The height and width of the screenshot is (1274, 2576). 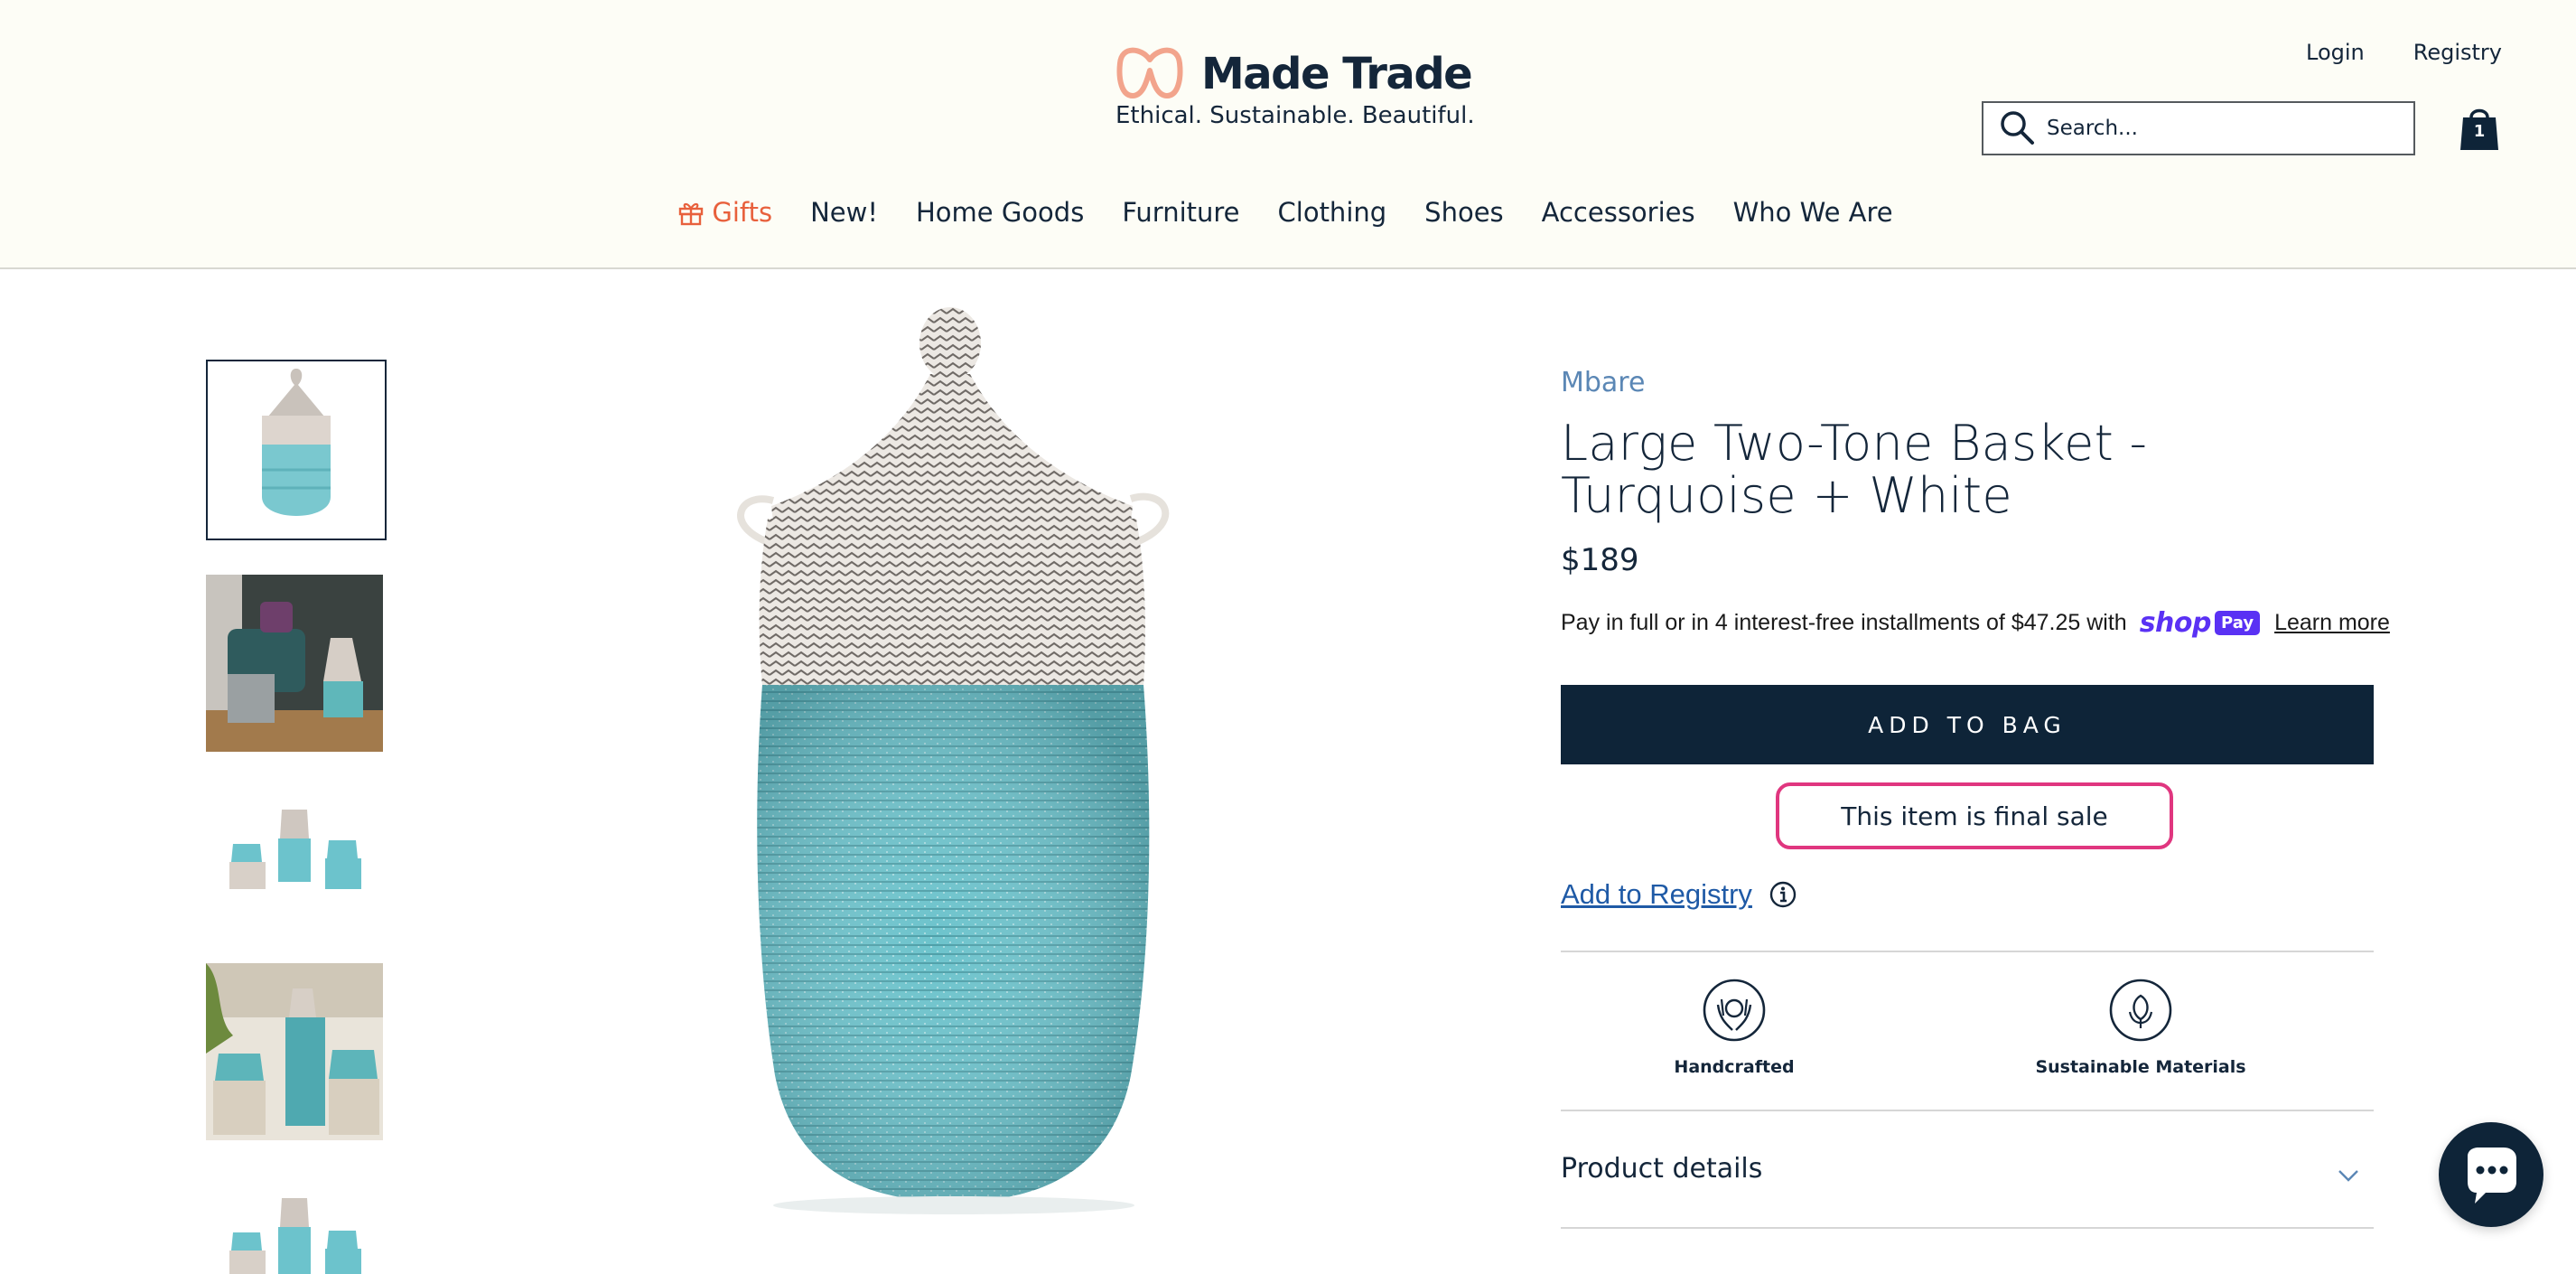 I want to click on logo-mark-icon, so click(x=1150, y=72).